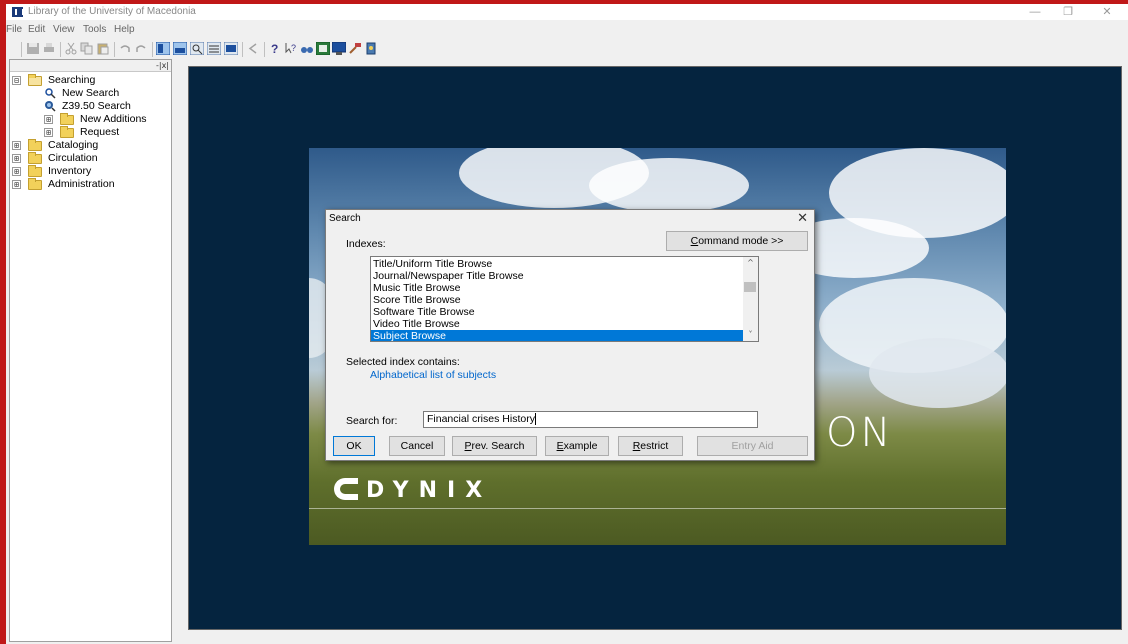 The height and width of the screenshot is (644, 1128). What do you see at coordinates (1068, 12) in the screenshot?
I see `restore-icon: ❐` at bounding box center [1068, 12].